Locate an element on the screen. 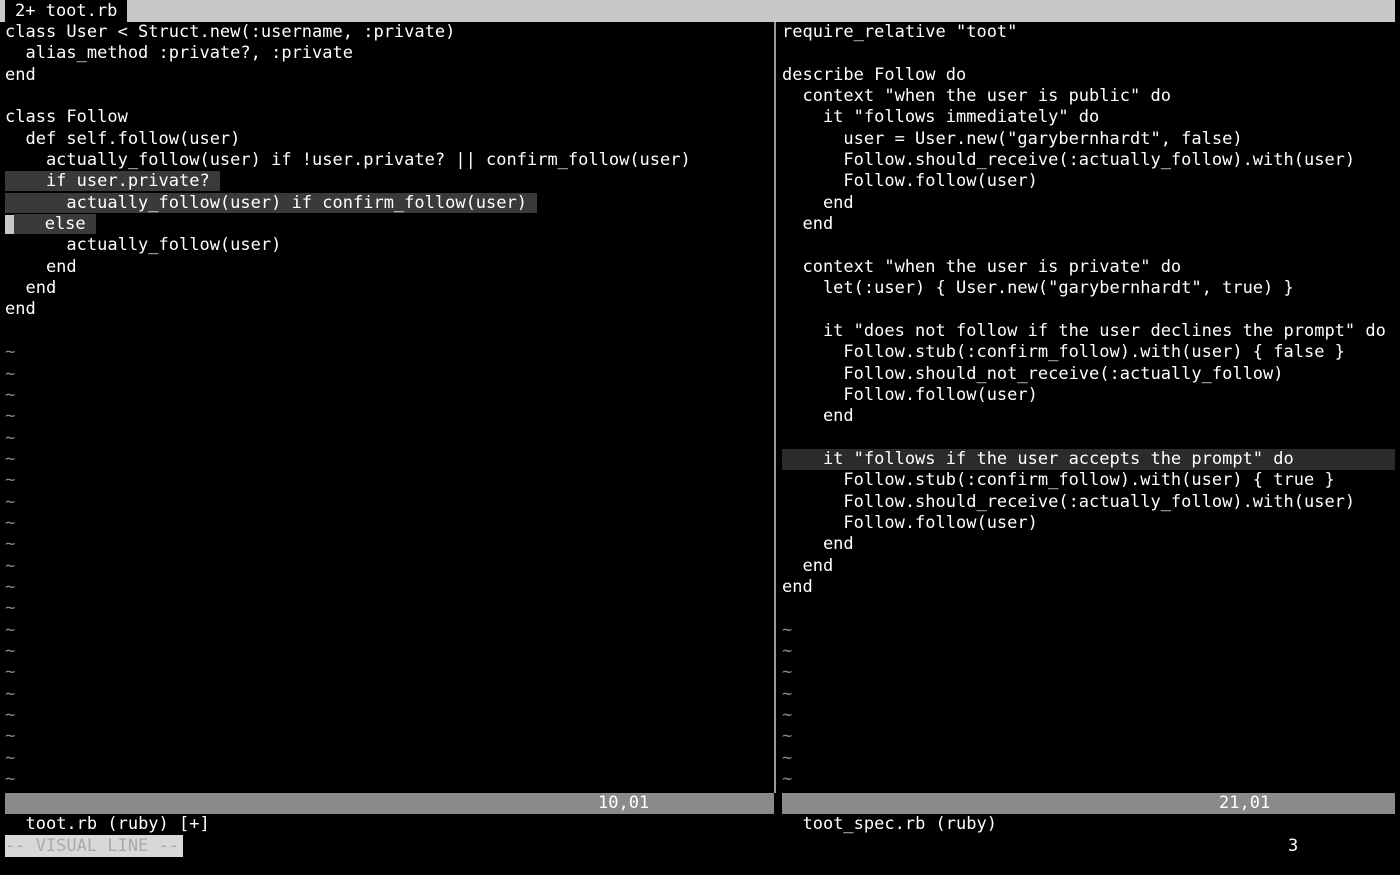 This screenshot has width=1400, height=875. code-line: actually_follow(user) is located at coordinates (389, 245).